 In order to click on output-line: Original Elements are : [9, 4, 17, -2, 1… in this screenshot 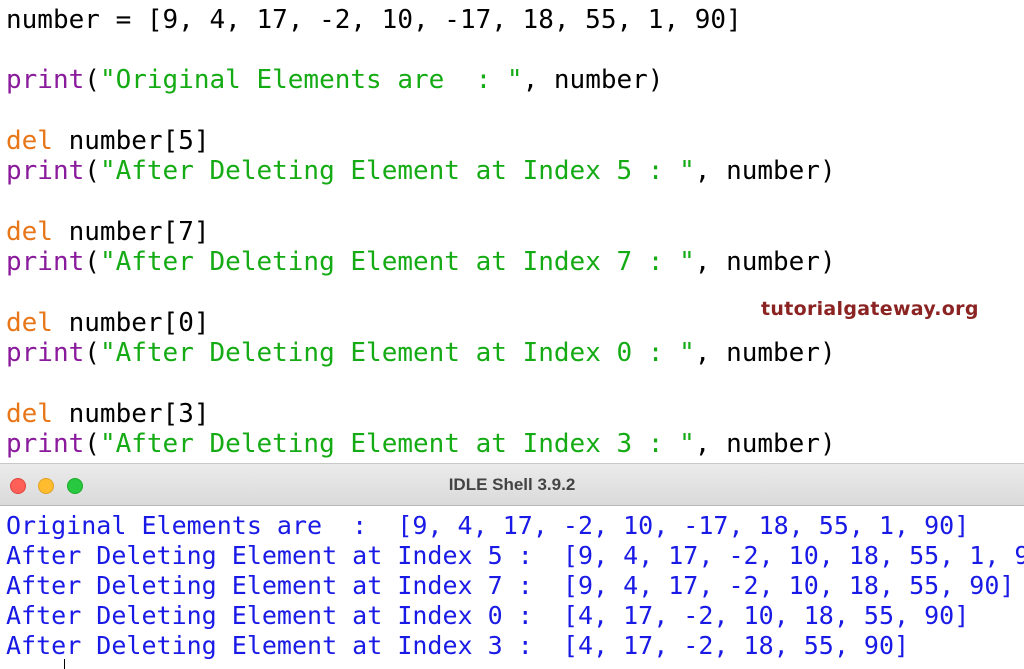, I will do `click(487, 526)`.